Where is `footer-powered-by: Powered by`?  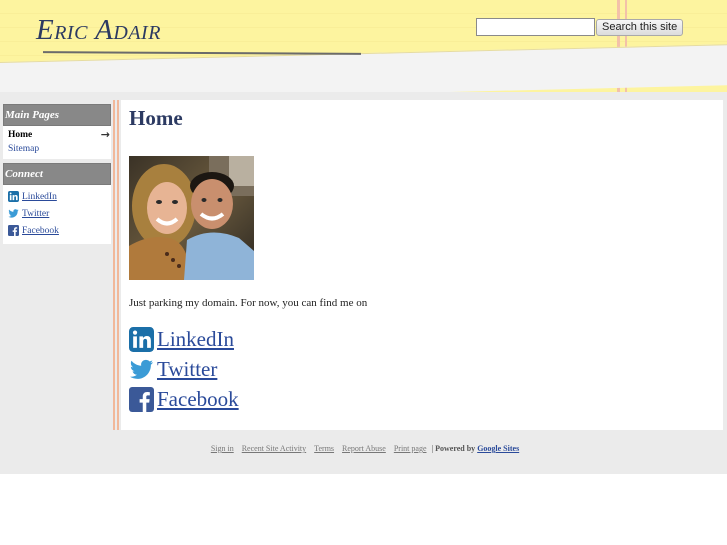
footer-powered-by: Powered by is located at coordinates (455, 448).